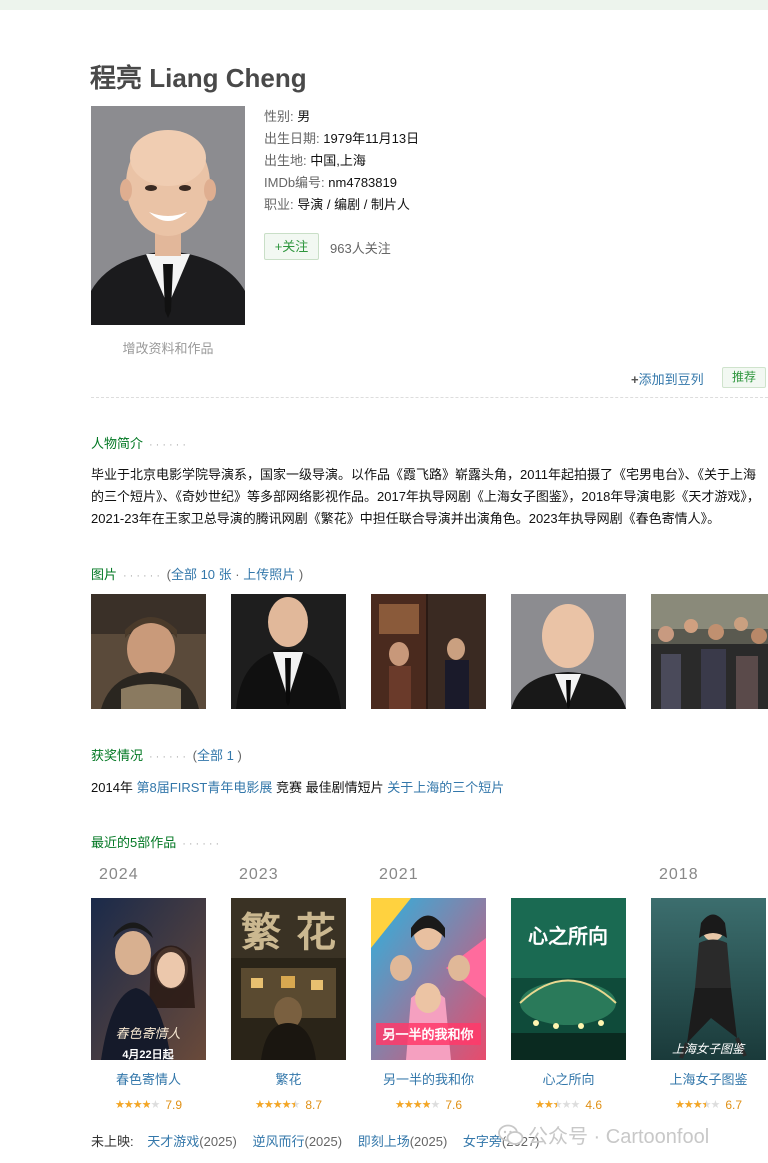  Describe the element at coordinates (259, 874) in the screenshot. I see `work-year: 2023` at that location.